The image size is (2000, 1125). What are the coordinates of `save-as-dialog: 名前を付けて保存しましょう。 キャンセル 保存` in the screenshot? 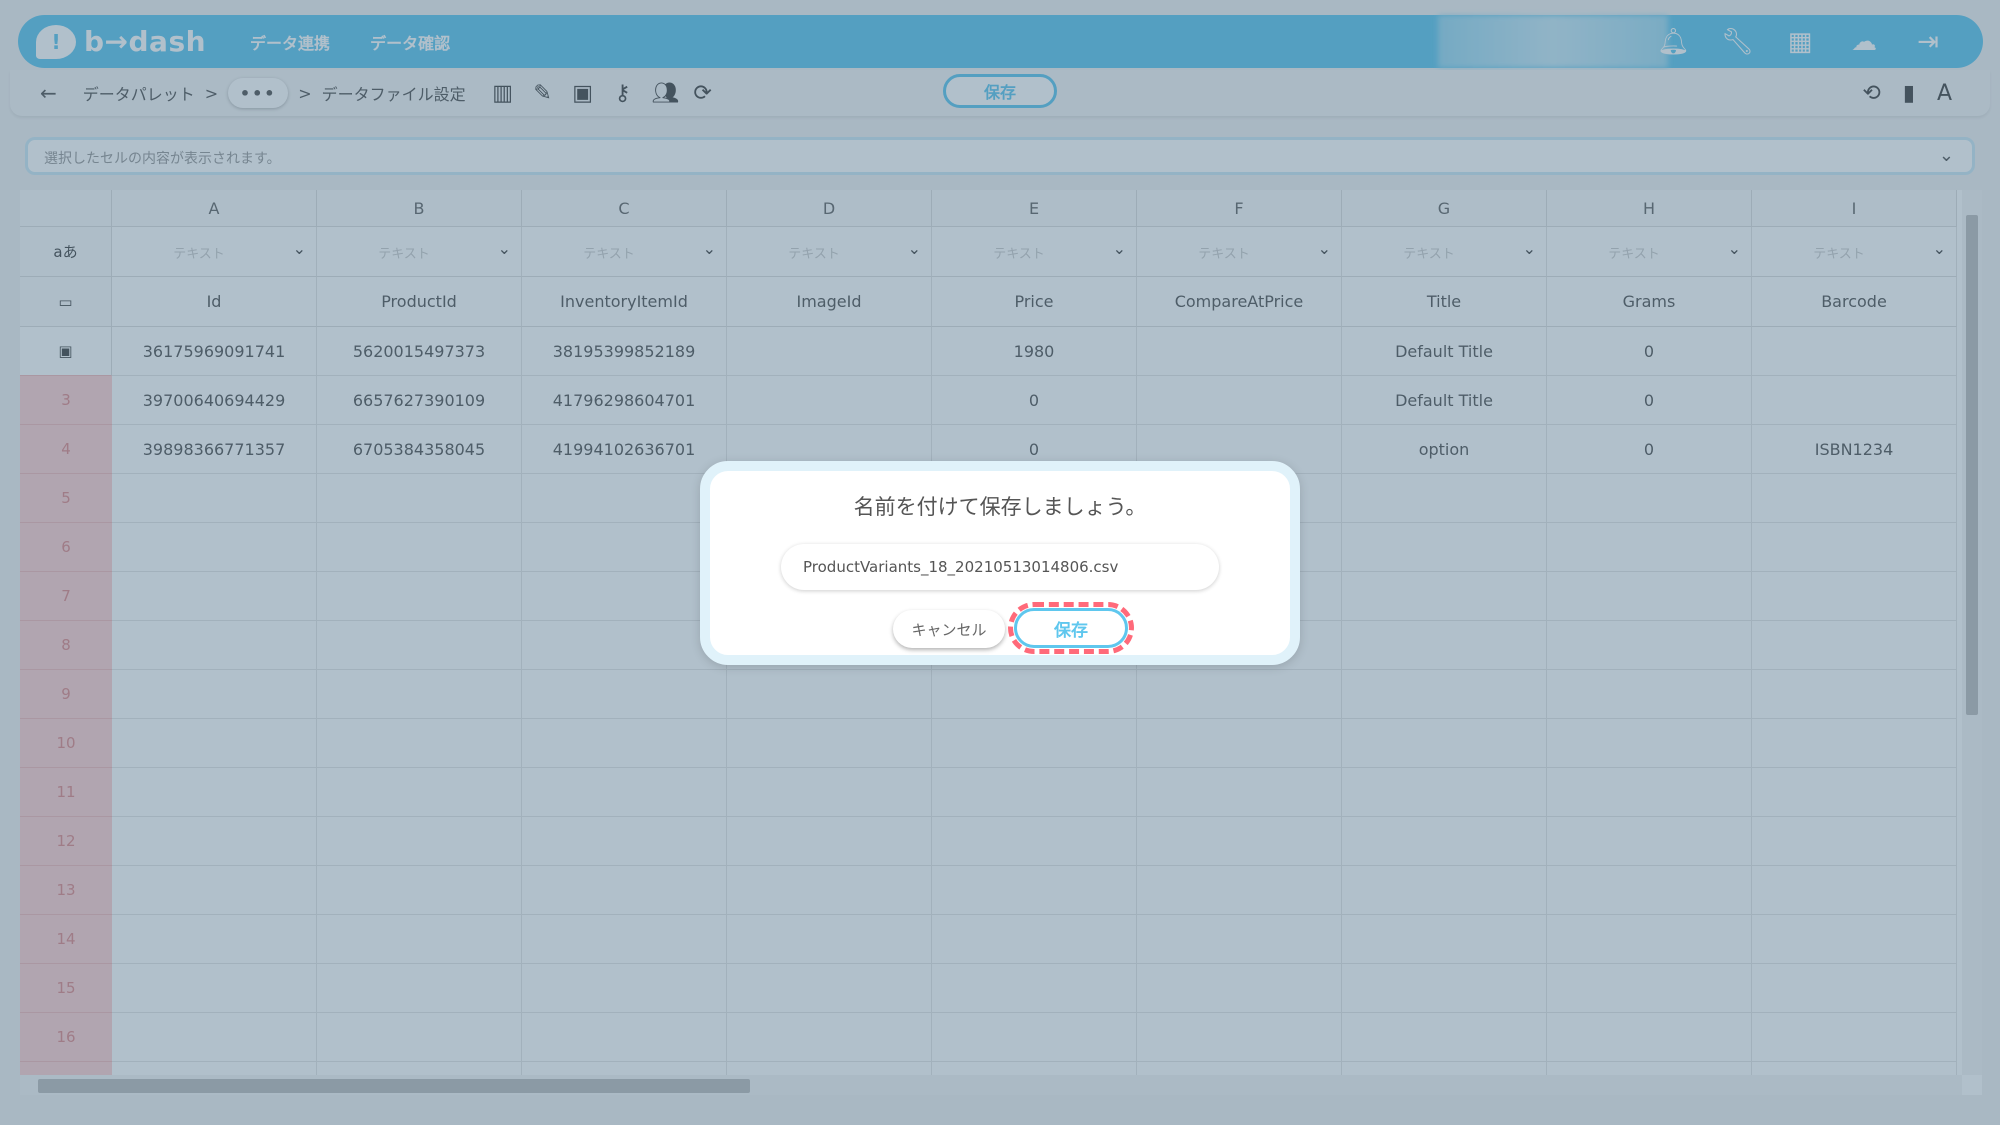 It's located at (1000, 563).